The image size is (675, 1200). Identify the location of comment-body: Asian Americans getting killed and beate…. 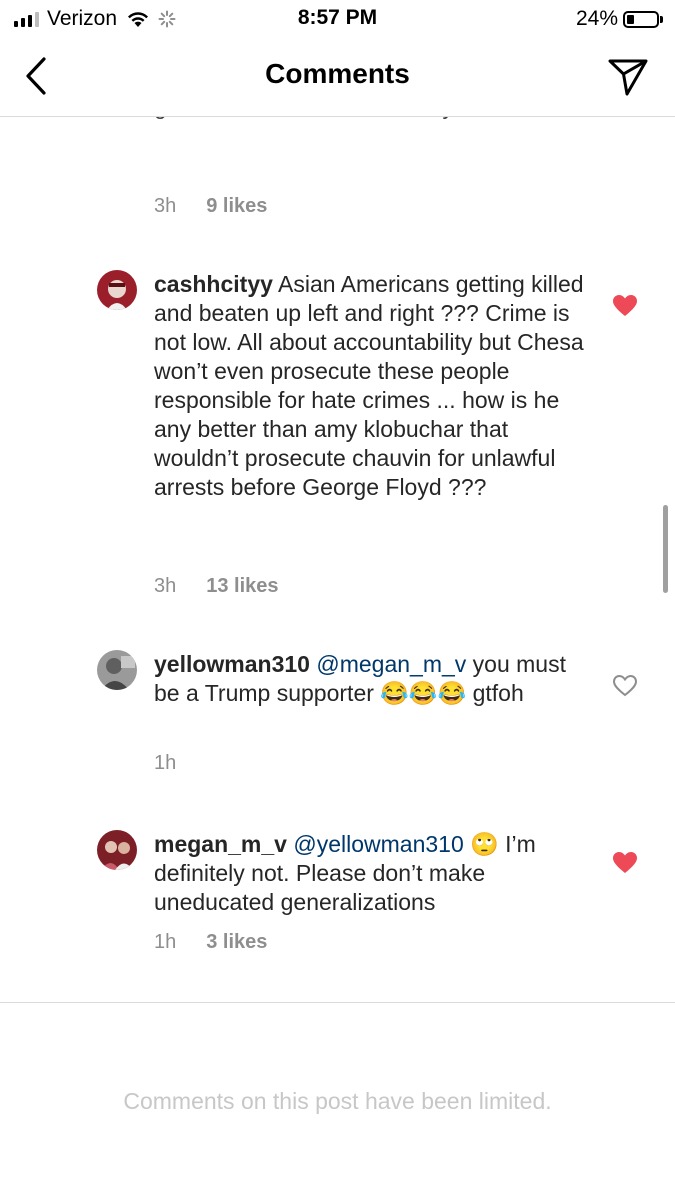
(369, 385).